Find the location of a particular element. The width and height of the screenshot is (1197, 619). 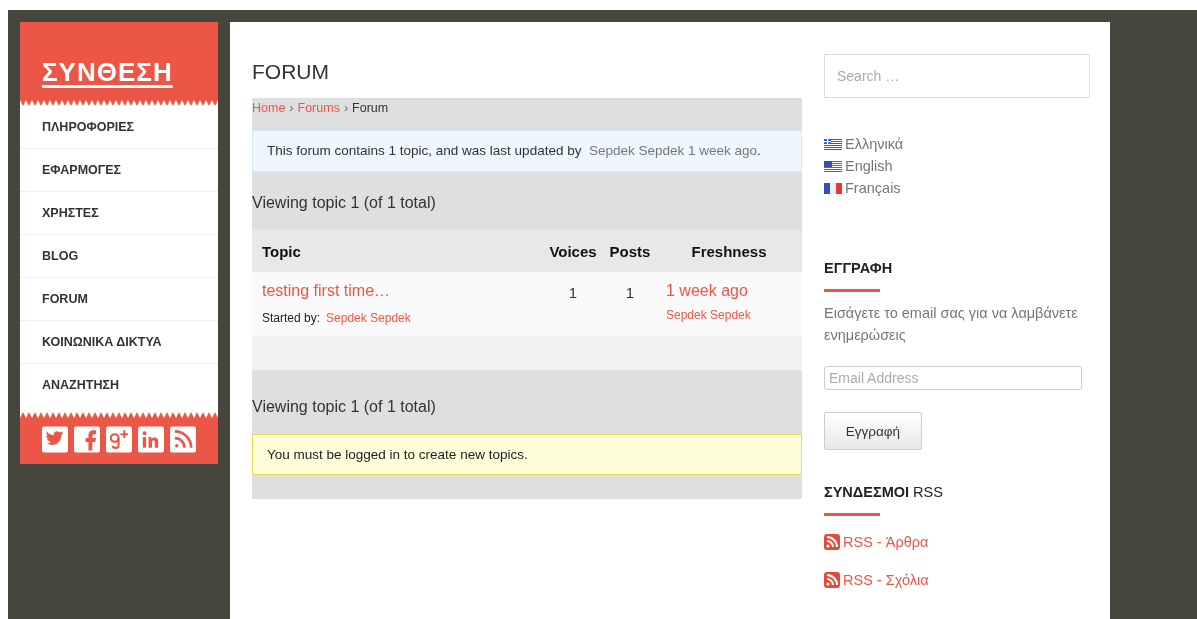

language-link: Ελληνικά is located at coordinates (957, 144).